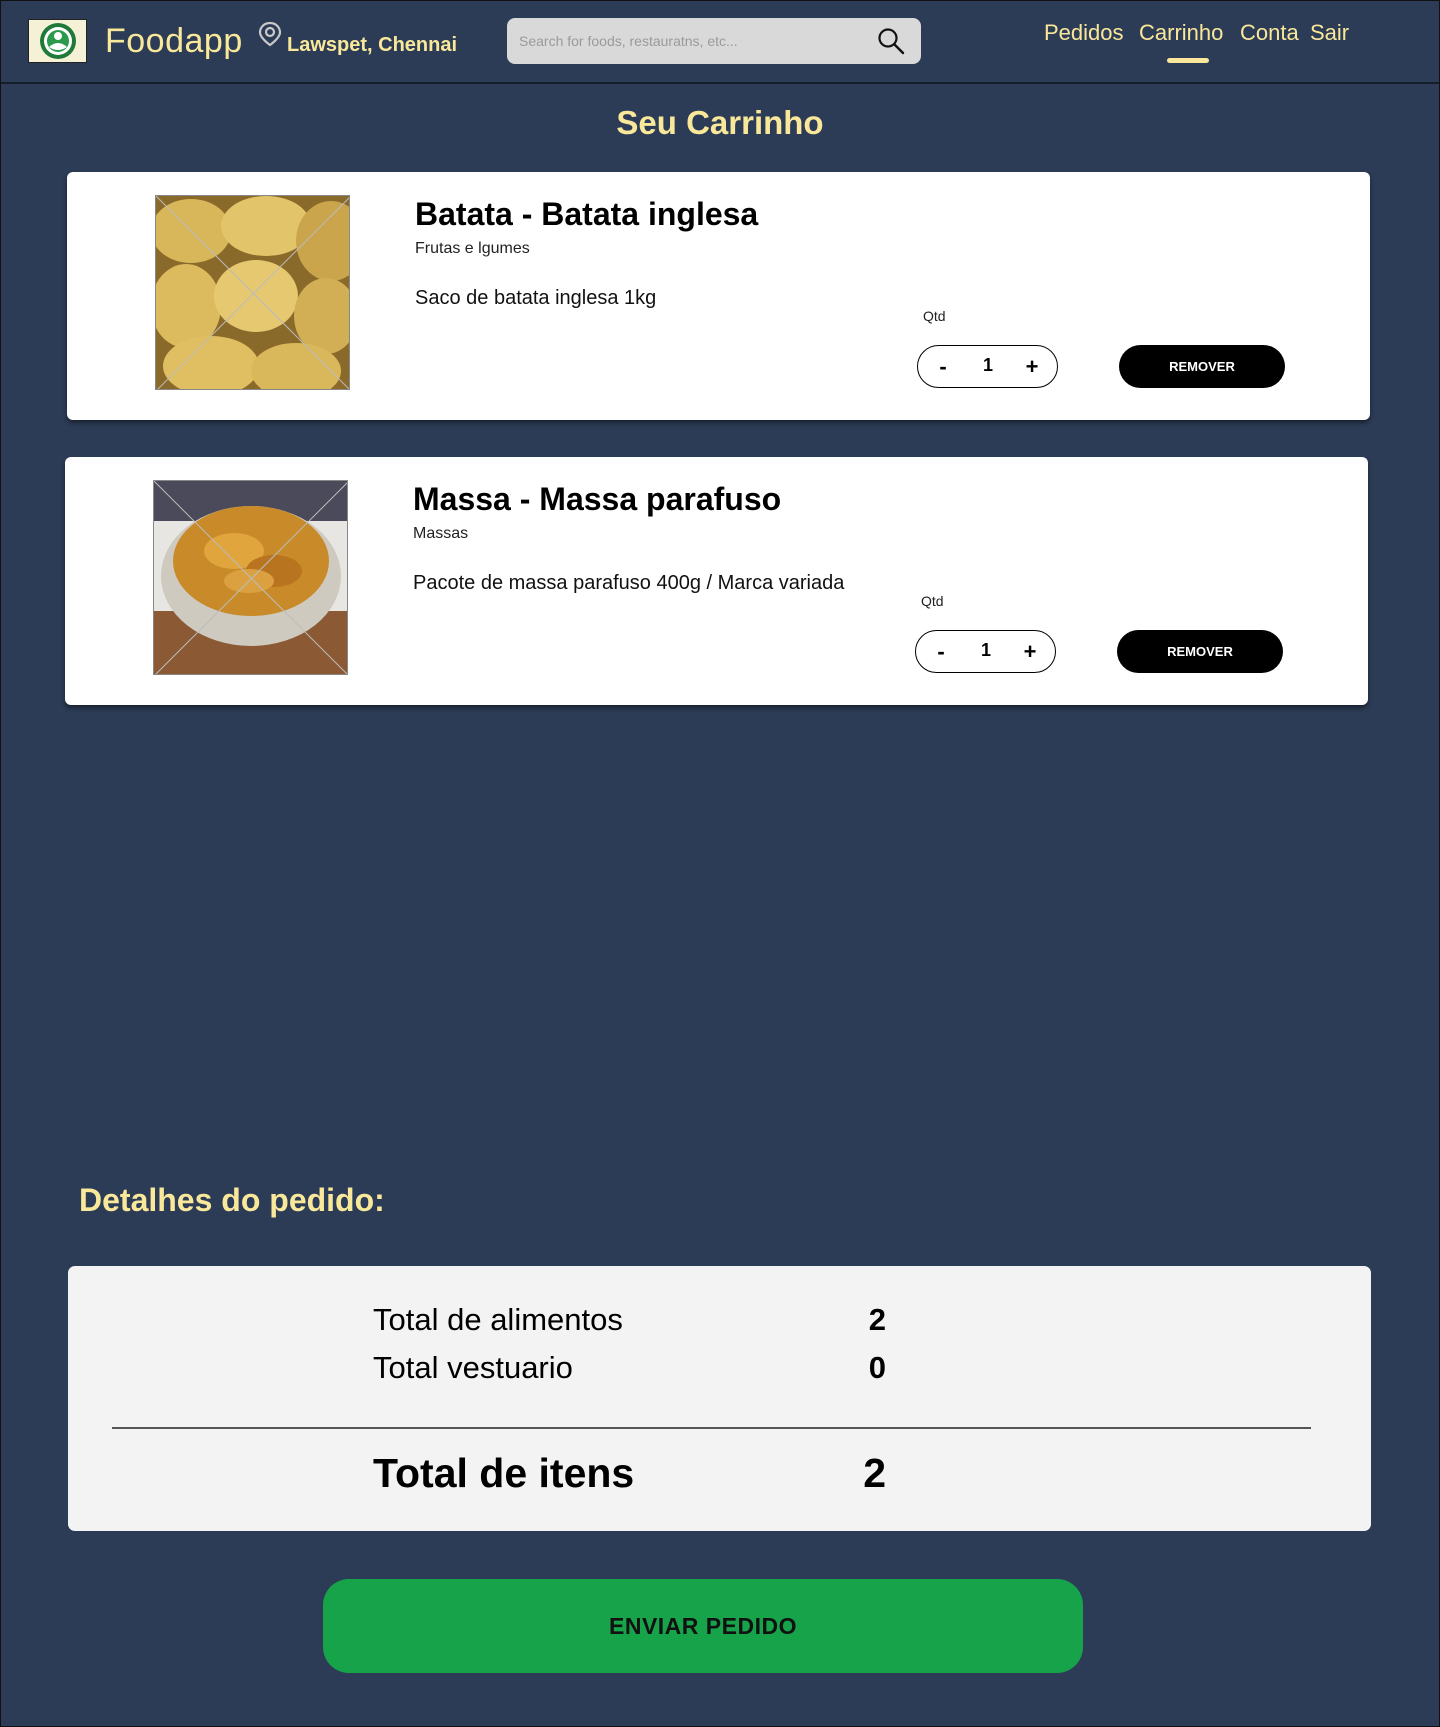 Image resolution: width=1440 pixels, height=1727 pixels. Describe the element at coordinates (1188, 60) in the screenshot. I see `active-nav-indicator` at that location.